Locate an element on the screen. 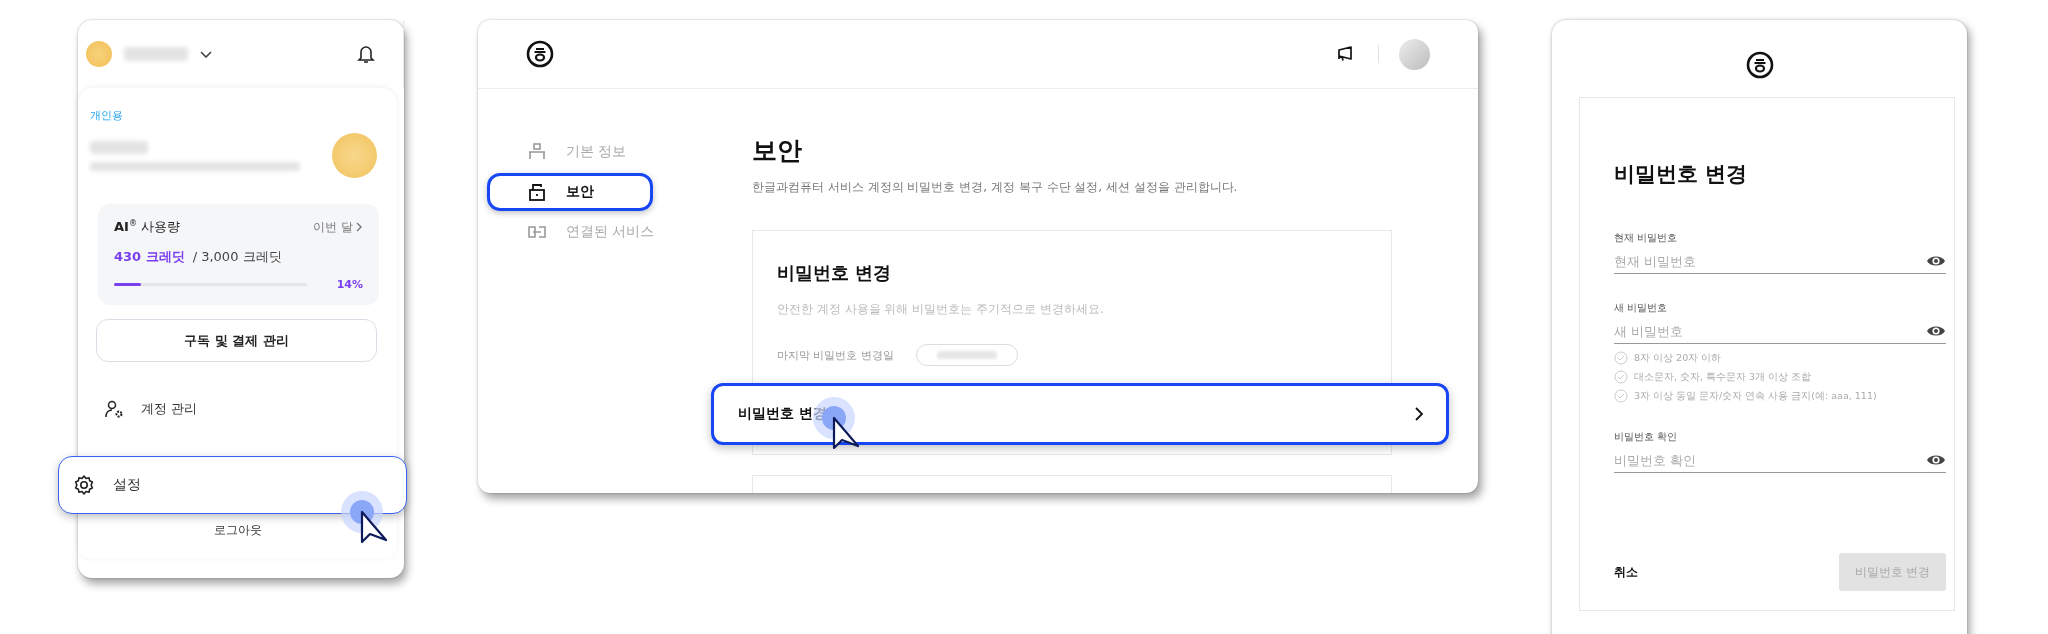 This screenshot has width=2048, height=634. link-icon is located at coordinates (537, 232).